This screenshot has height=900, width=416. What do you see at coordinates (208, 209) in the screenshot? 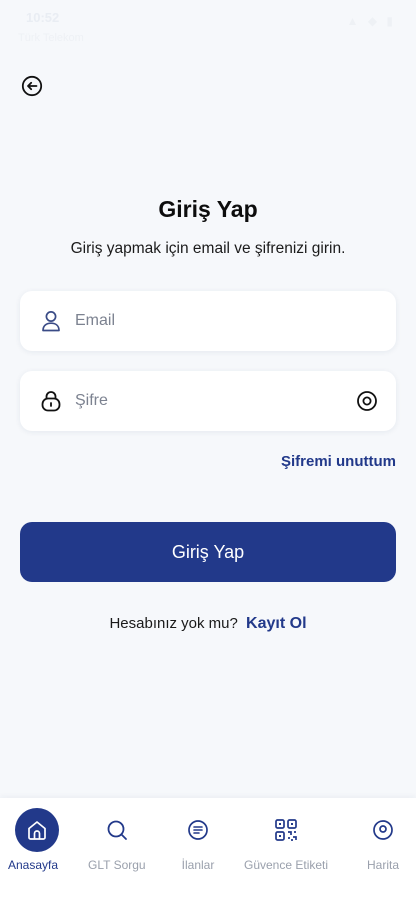
I see `page-title: Giriş Yap` at bounding box center [208, 209].